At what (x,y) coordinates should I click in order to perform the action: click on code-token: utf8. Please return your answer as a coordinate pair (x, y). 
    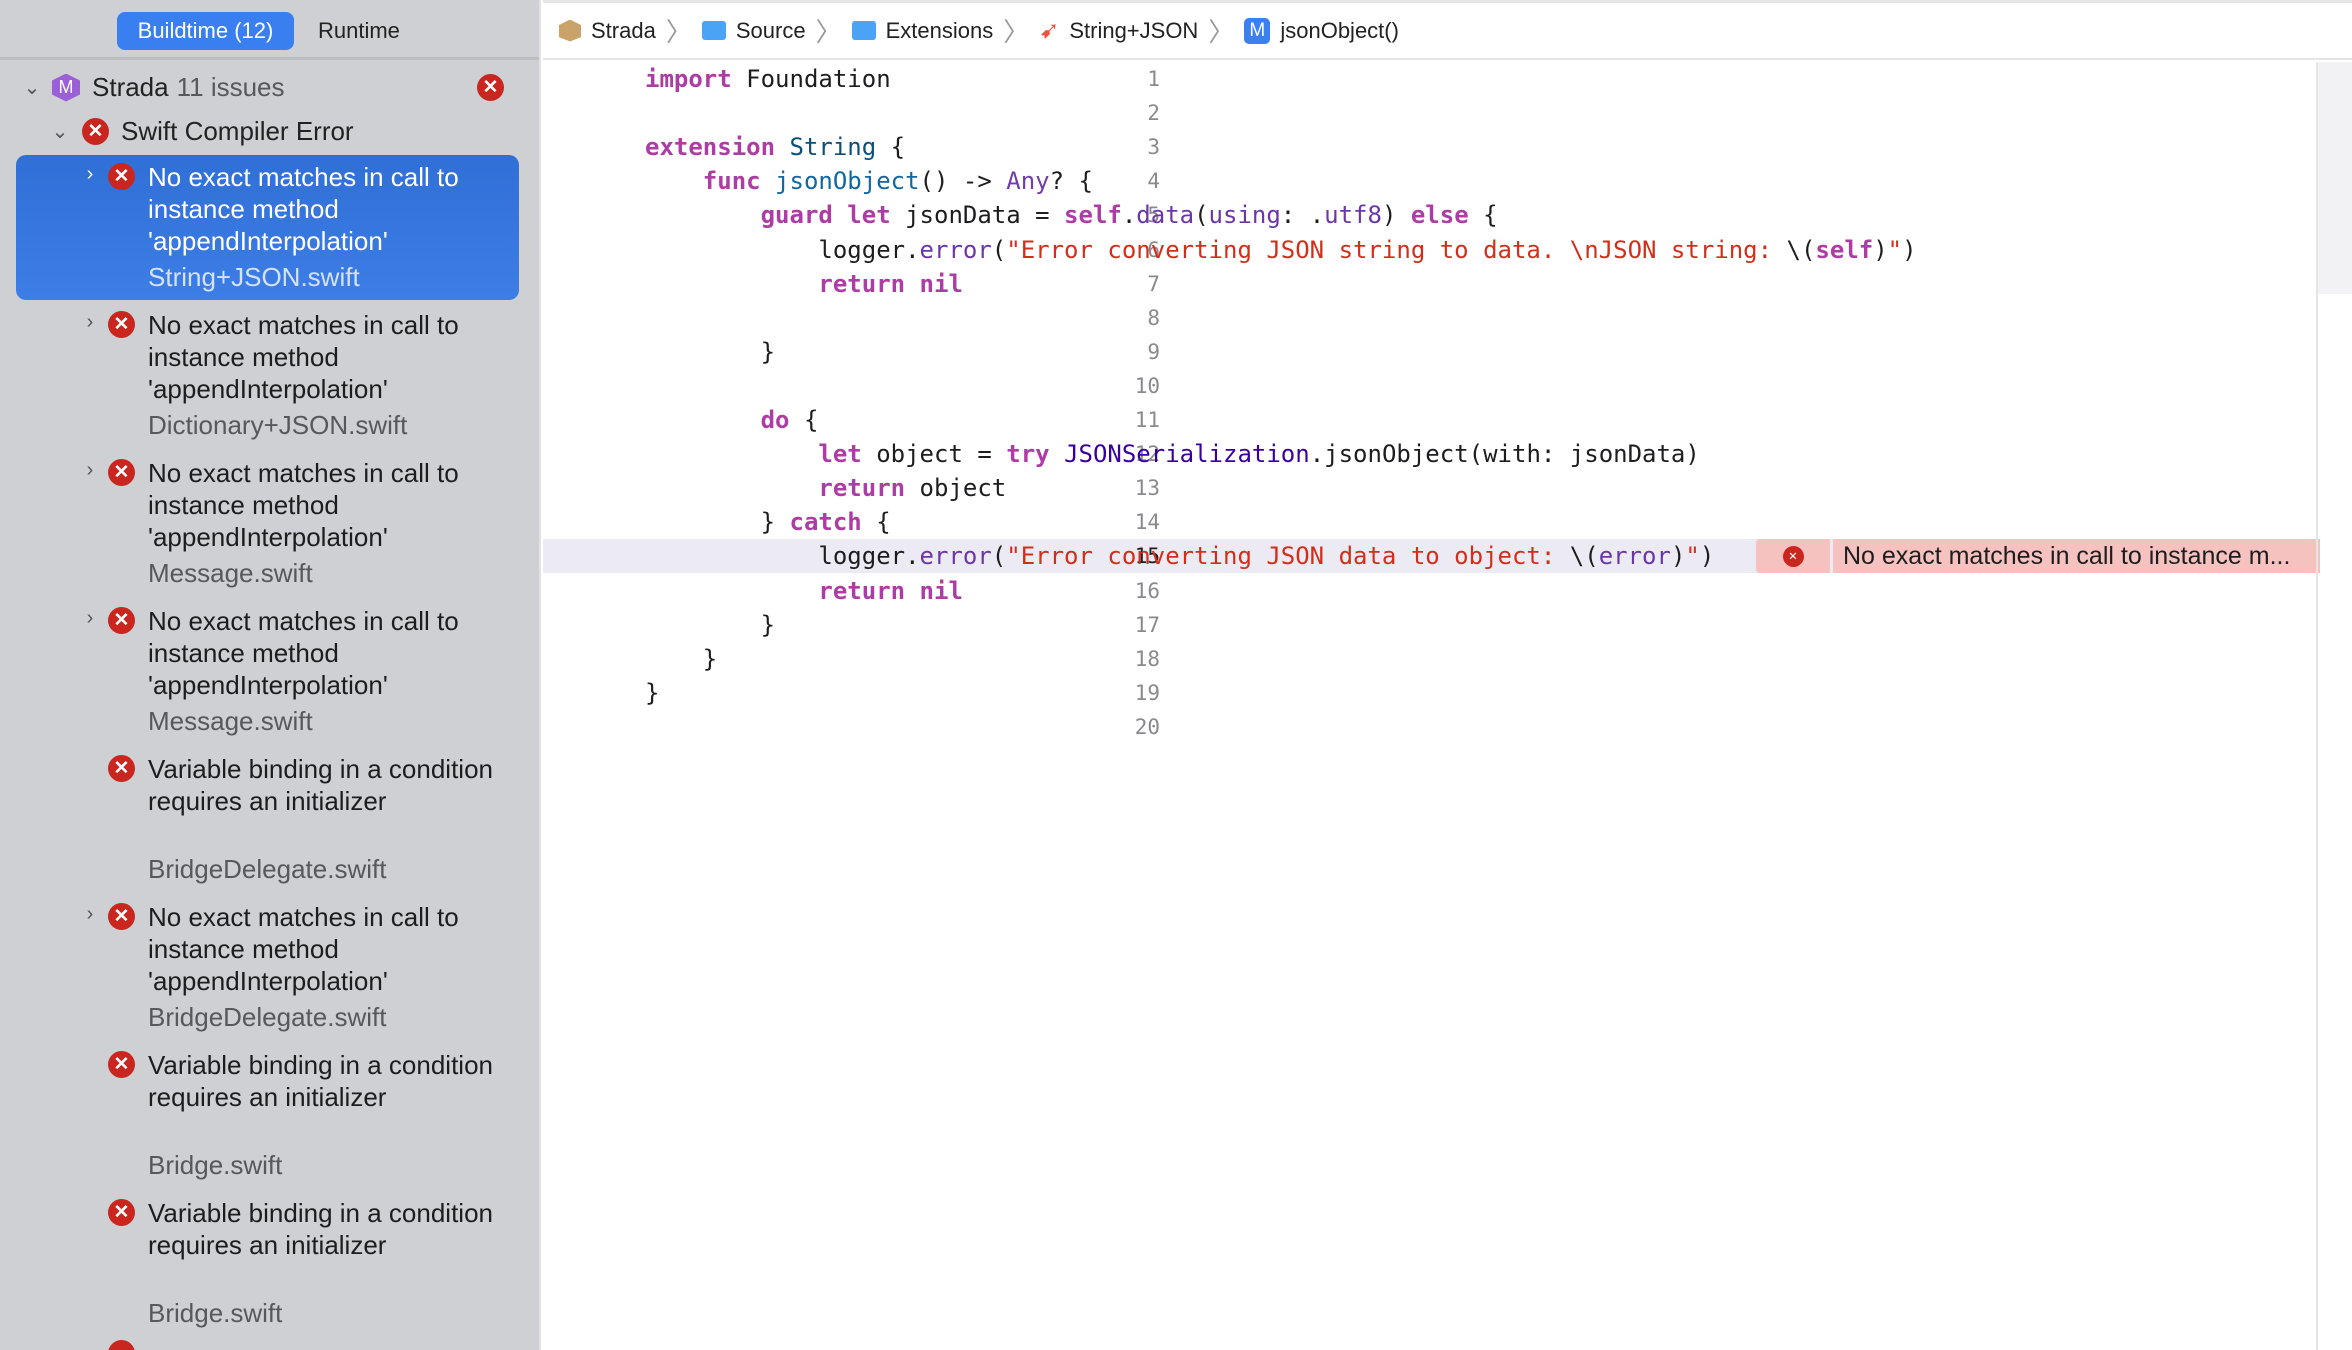
    Looking at the image, I should click on (1353, 215).